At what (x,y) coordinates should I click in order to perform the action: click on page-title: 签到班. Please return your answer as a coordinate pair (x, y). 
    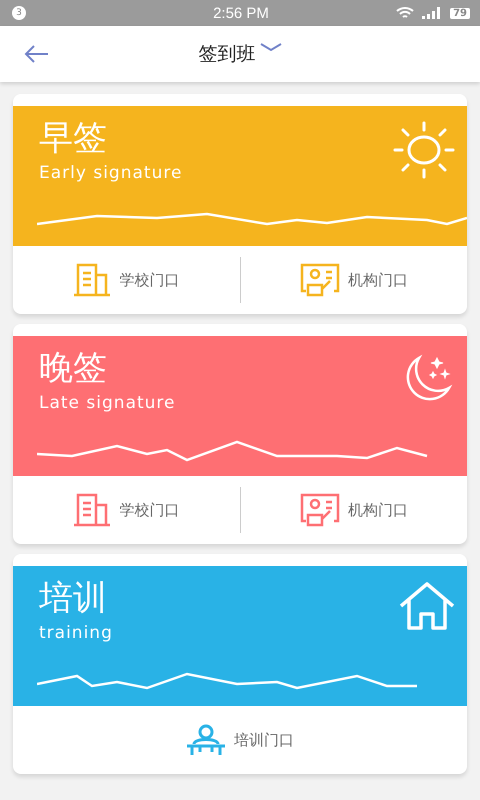
    Looking at the image, I should click on (227, 54).